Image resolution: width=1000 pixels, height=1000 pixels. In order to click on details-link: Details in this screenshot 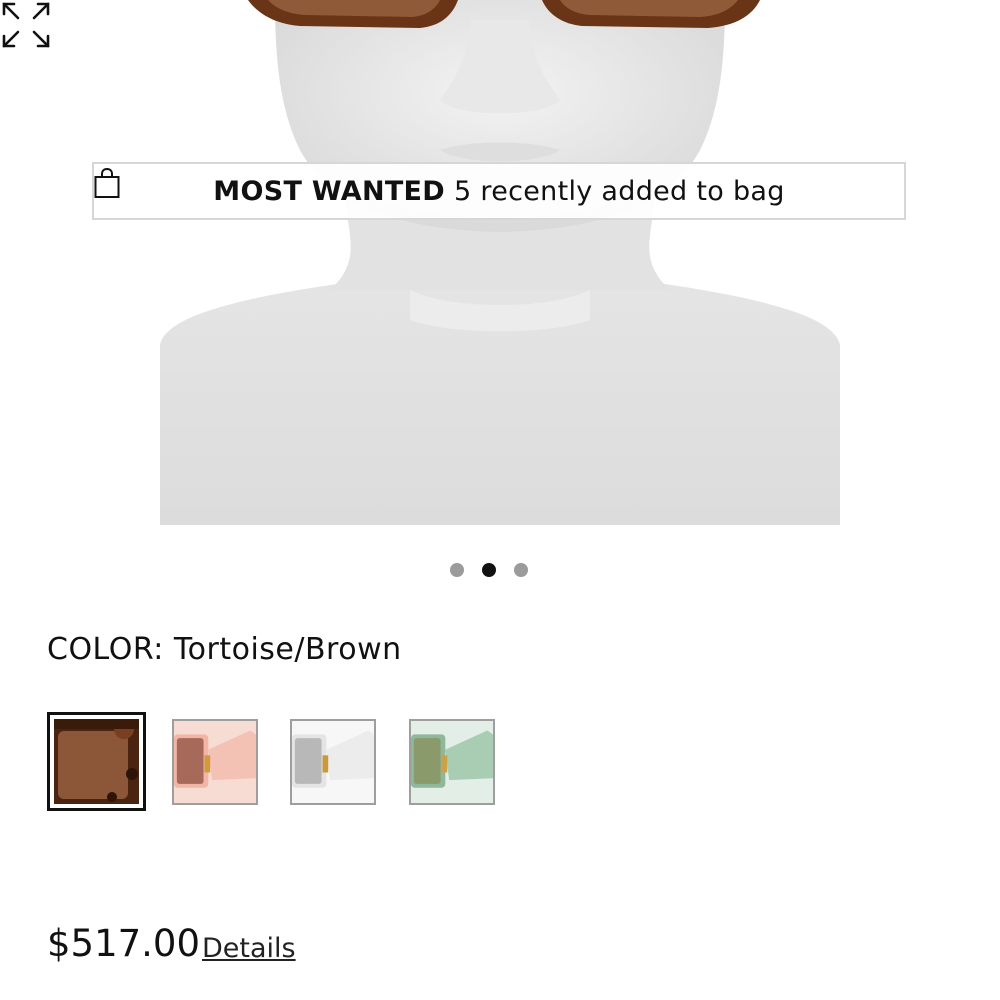, I will do `click(249, 948)`.